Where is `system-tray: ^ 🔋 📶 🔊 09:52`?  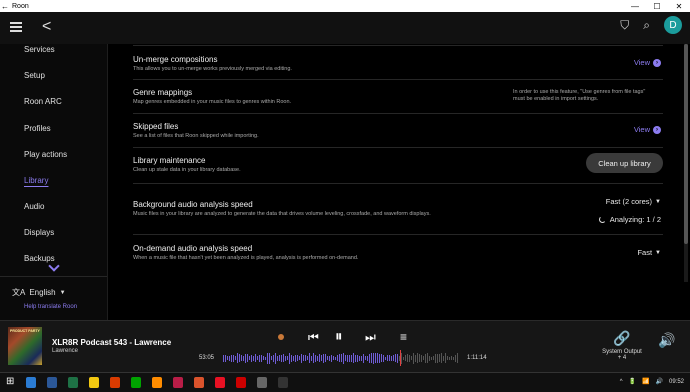
system-tray: ^ 🔋 📶 🔊 09:52 is located at coordinates (652, 382).